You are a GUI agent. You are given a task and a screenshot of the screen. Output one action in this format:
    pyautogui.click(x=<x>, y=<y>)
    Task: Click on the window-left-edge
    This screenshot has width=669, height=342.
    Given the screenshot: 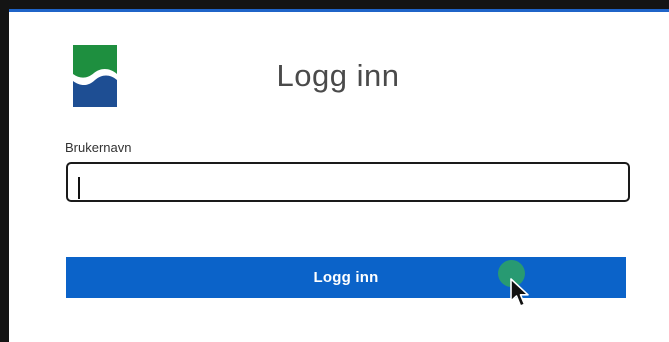 What is the action you would take?
    pyautogui.click(x=4, y=171)
    